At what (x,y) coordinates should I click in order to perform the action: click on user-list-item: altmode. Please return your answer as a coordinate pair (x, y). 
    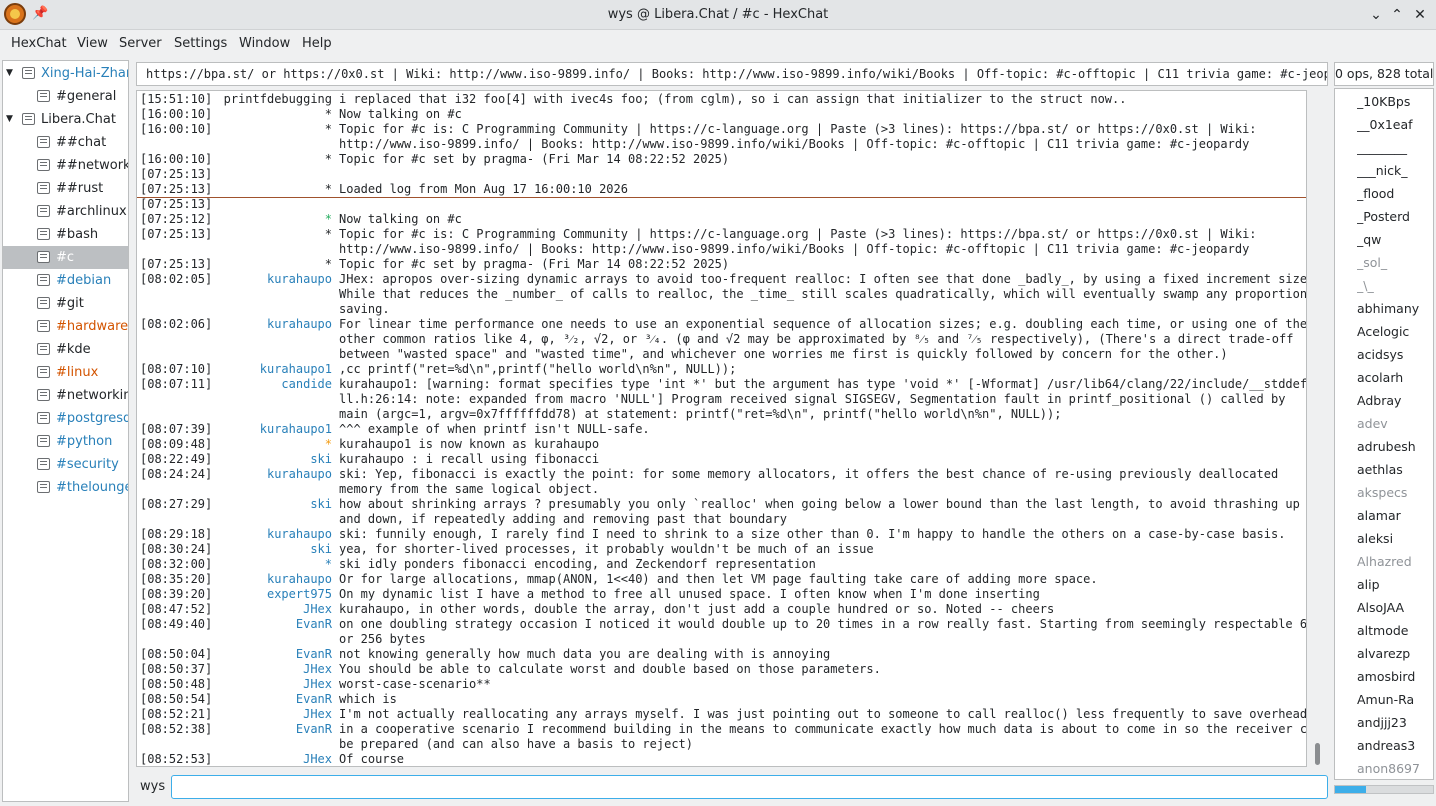
    Looking at the image, I should click on (1395, 630).